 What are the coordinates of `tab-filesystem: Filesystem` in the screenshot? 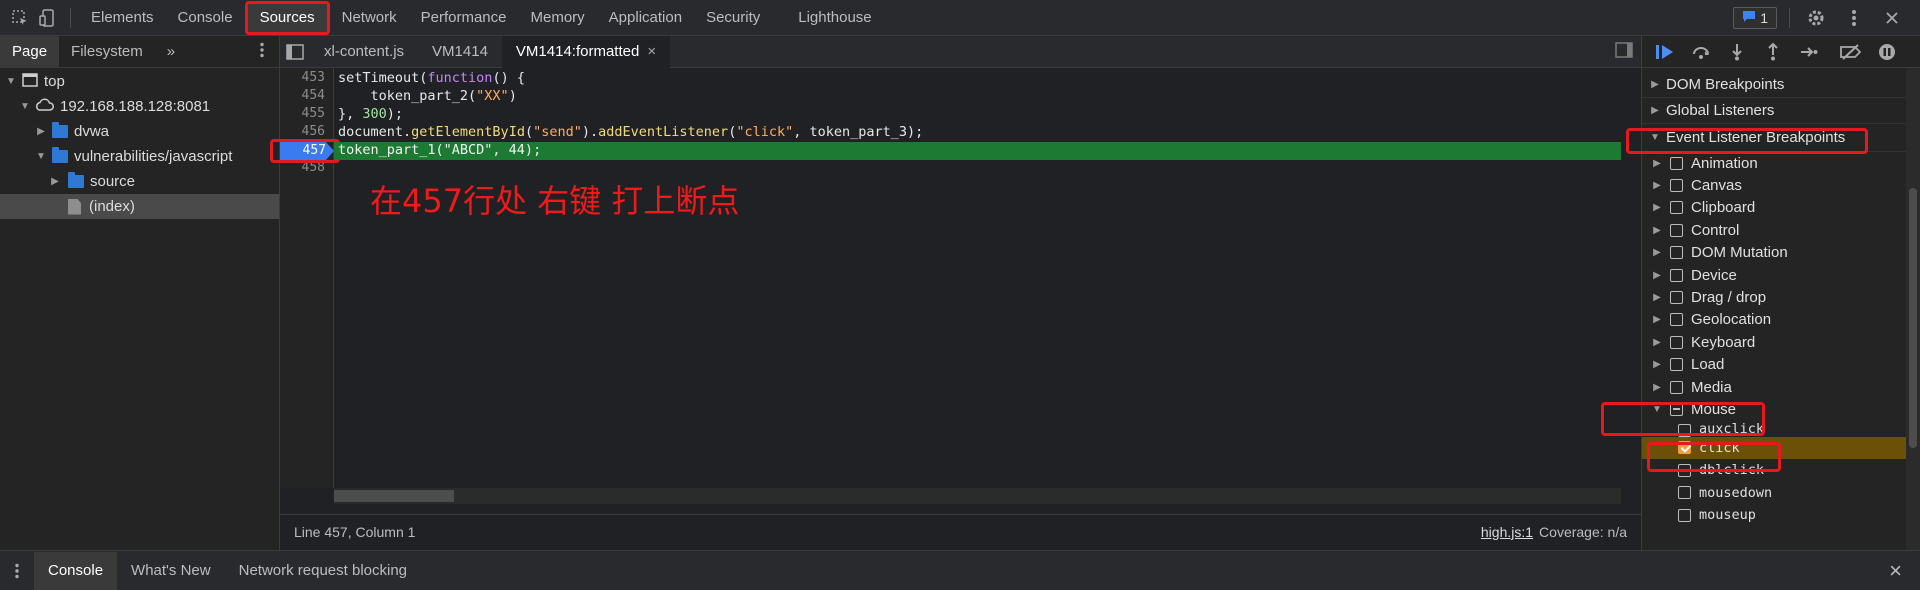 It's located at (107, 52).